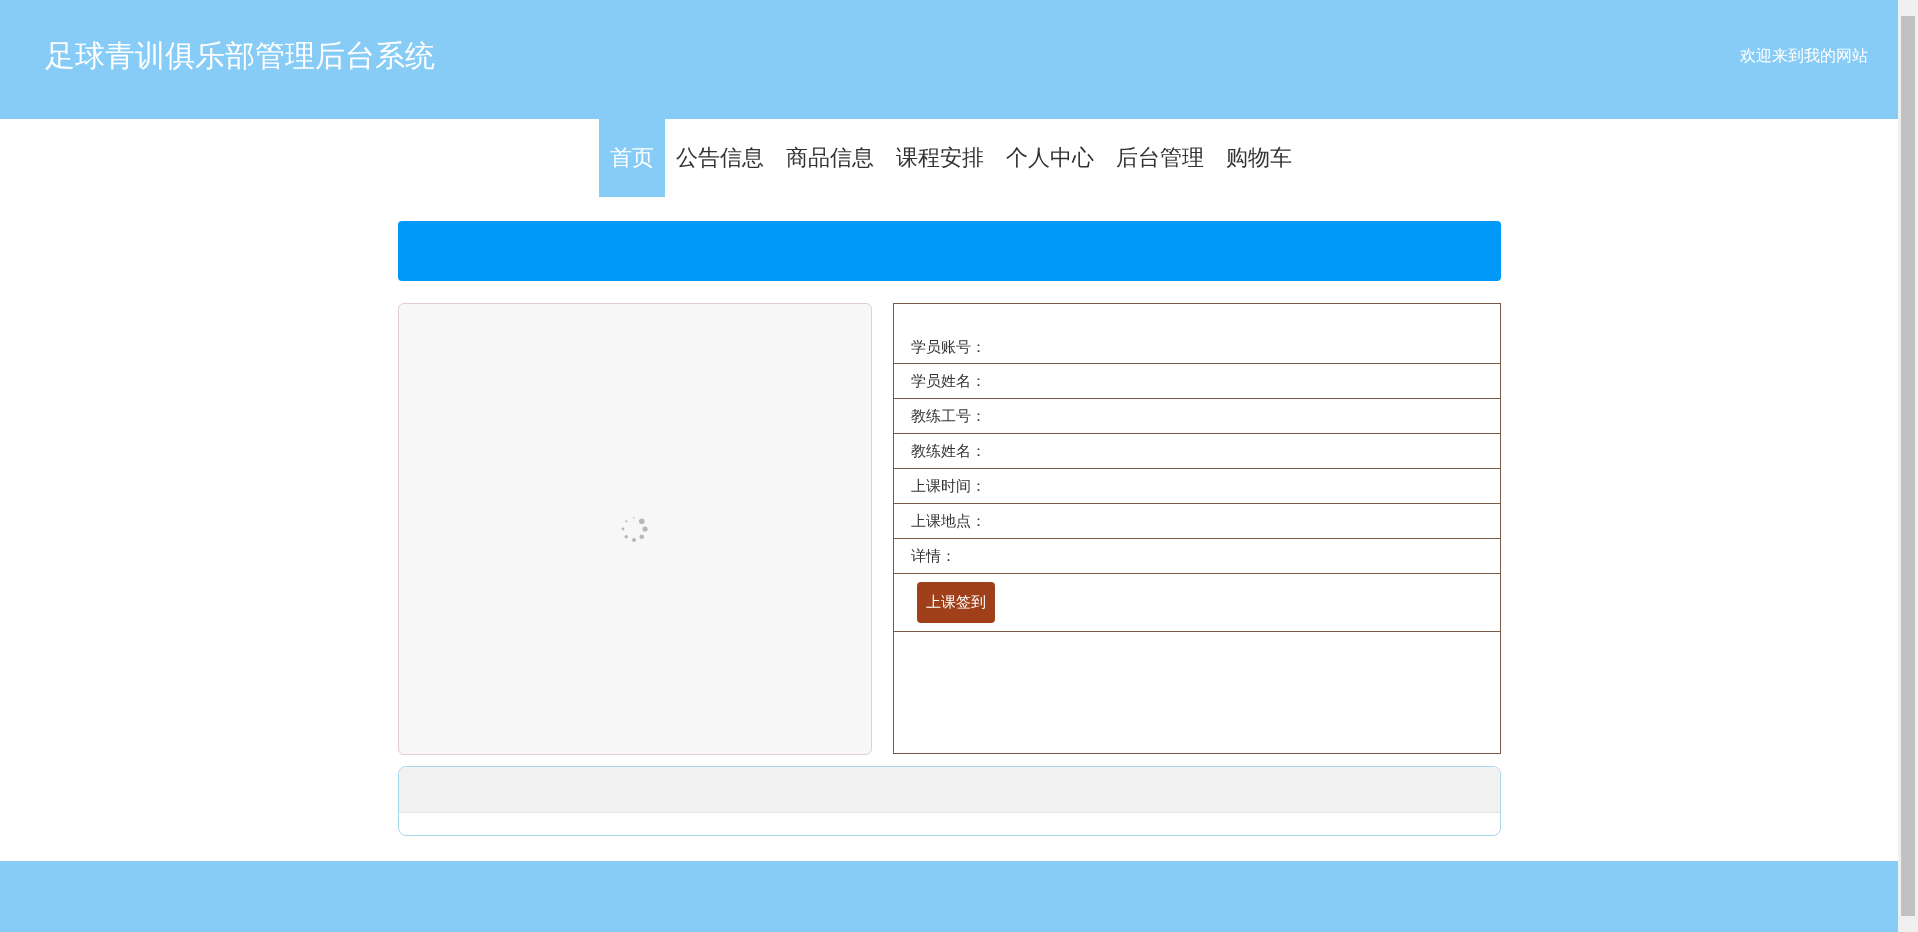  I want to click on field-label: 学员姓名：, so click(948, 381).